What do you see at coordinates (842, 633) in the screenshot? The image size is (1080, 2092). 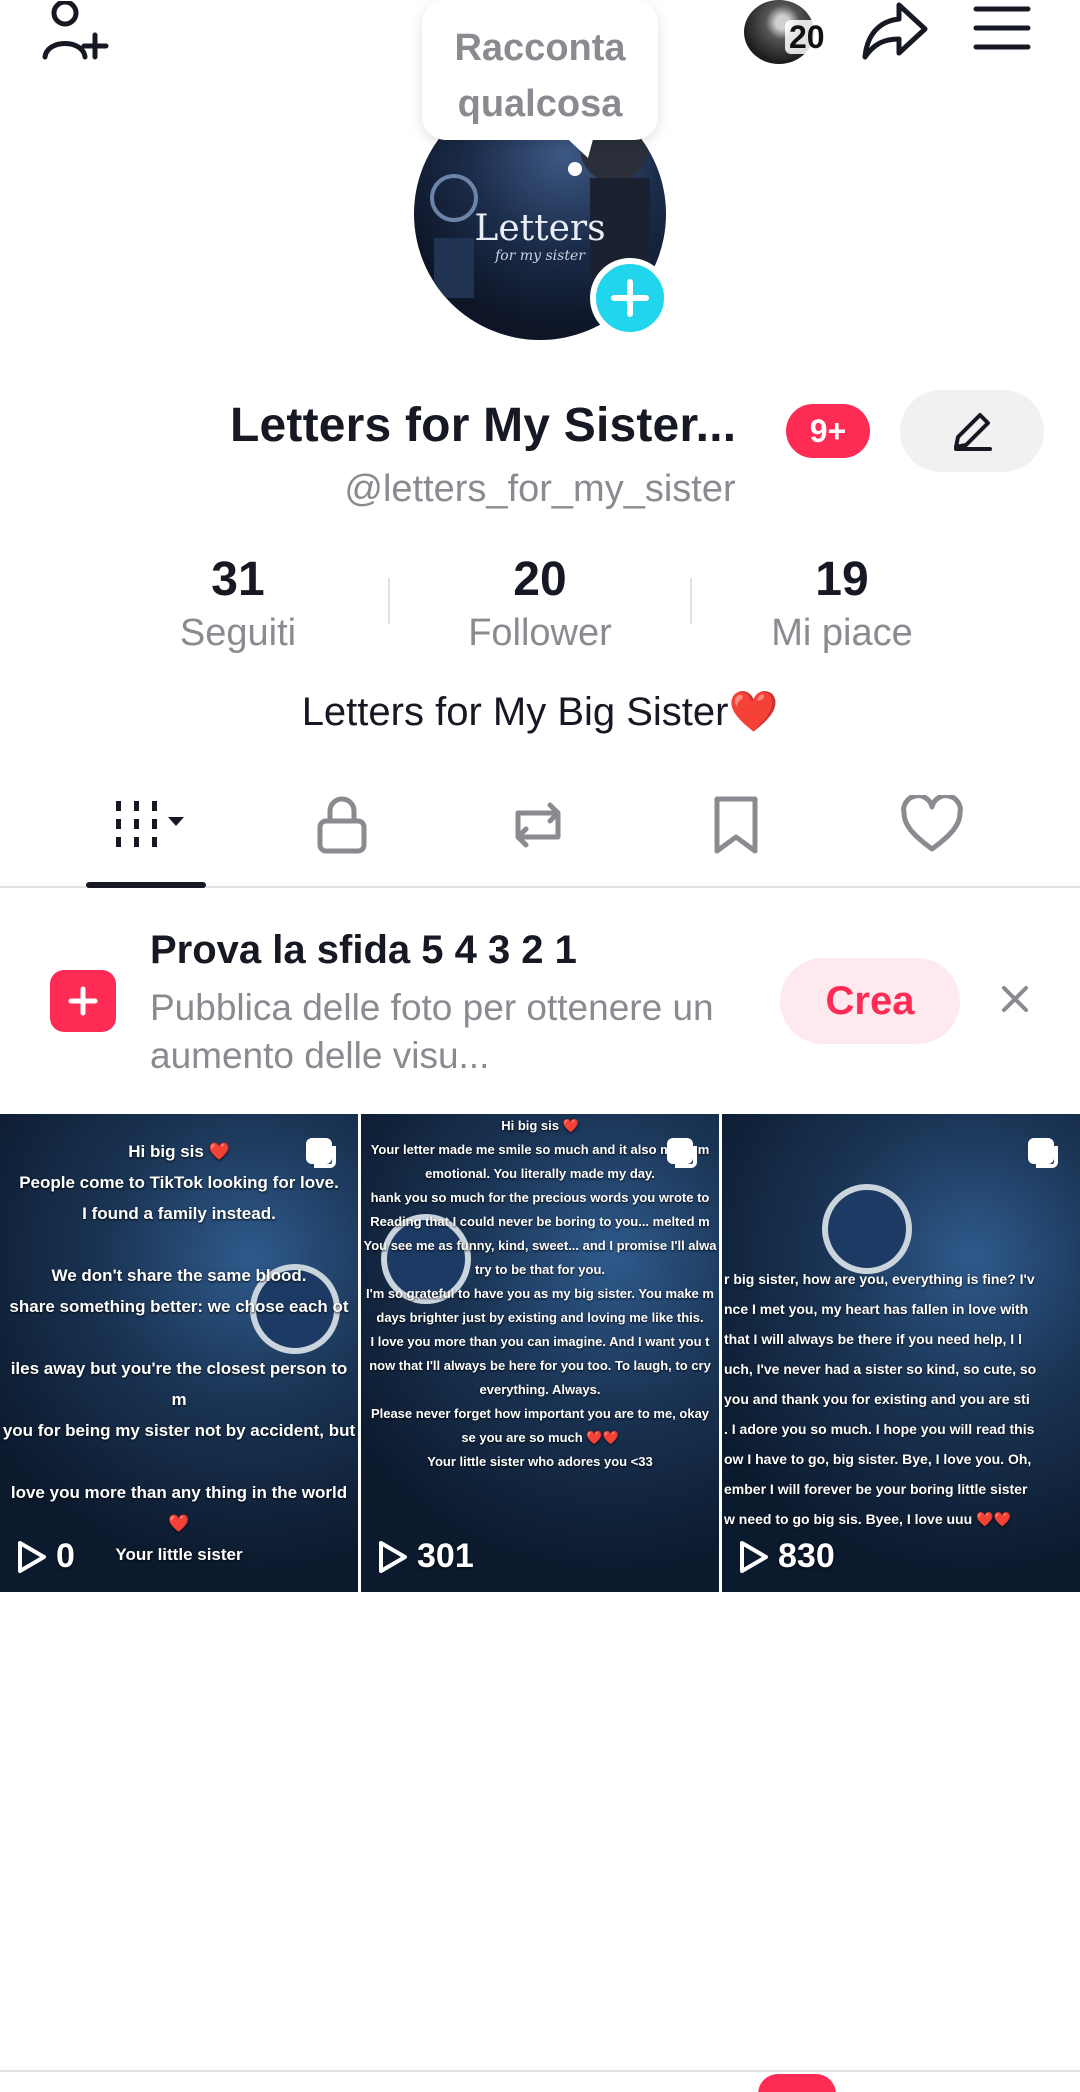 I see `stat-likes-label: Mi piace` at bounding box center [842, 633].